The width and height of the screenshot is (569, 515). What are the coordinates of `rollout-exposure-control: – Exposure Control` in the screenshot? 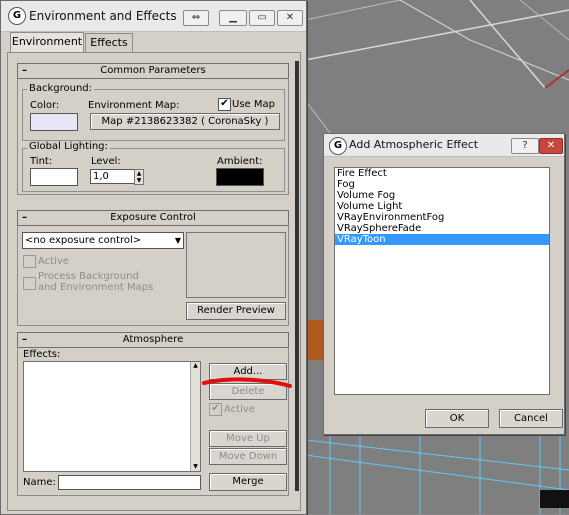 It's located at (153, 218).